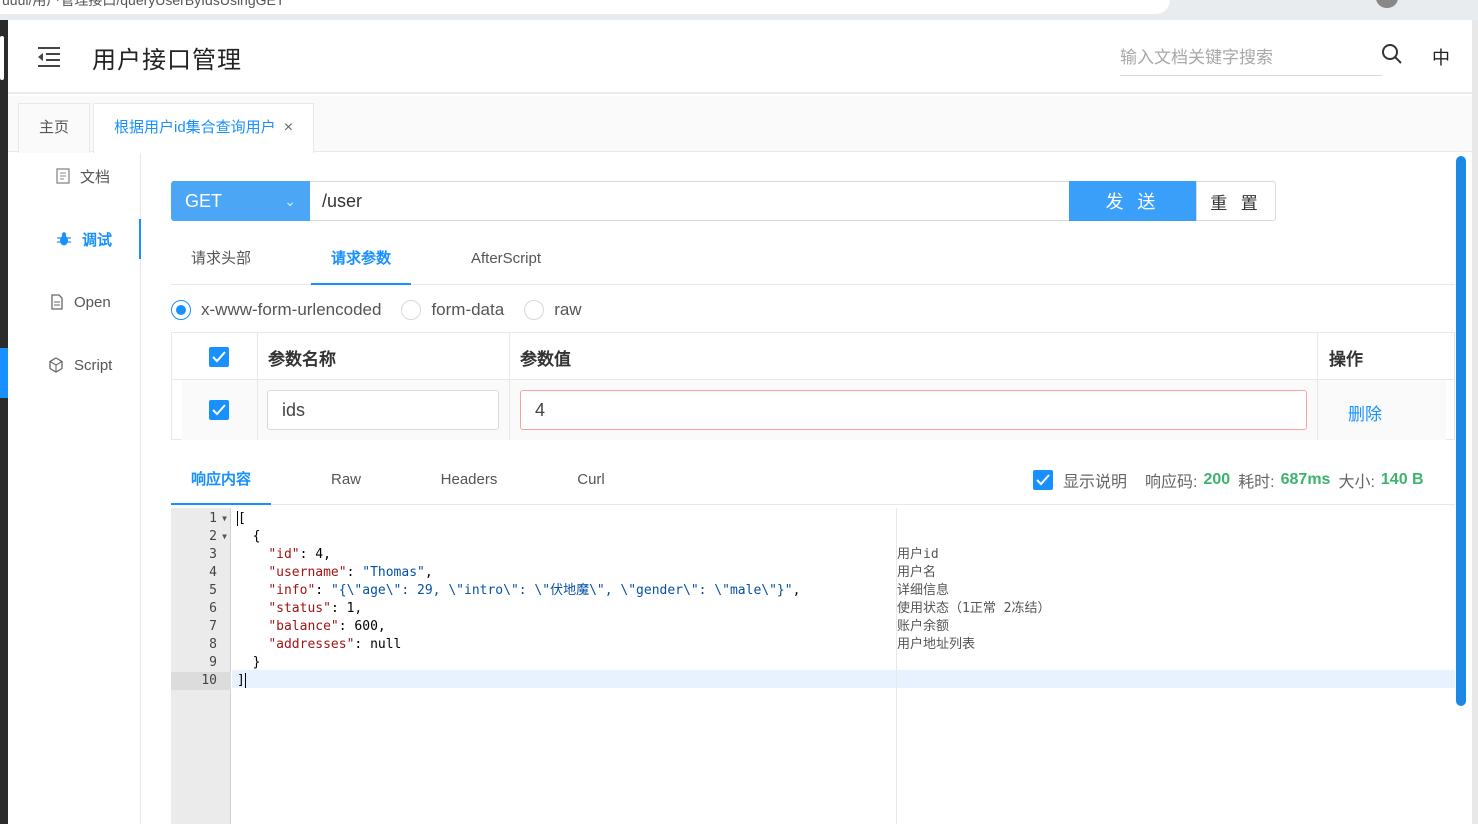  What do you see at coordinates (843, 679) in the screenshot?
I see `active-line-highlight` at bounding box center [843, 679].